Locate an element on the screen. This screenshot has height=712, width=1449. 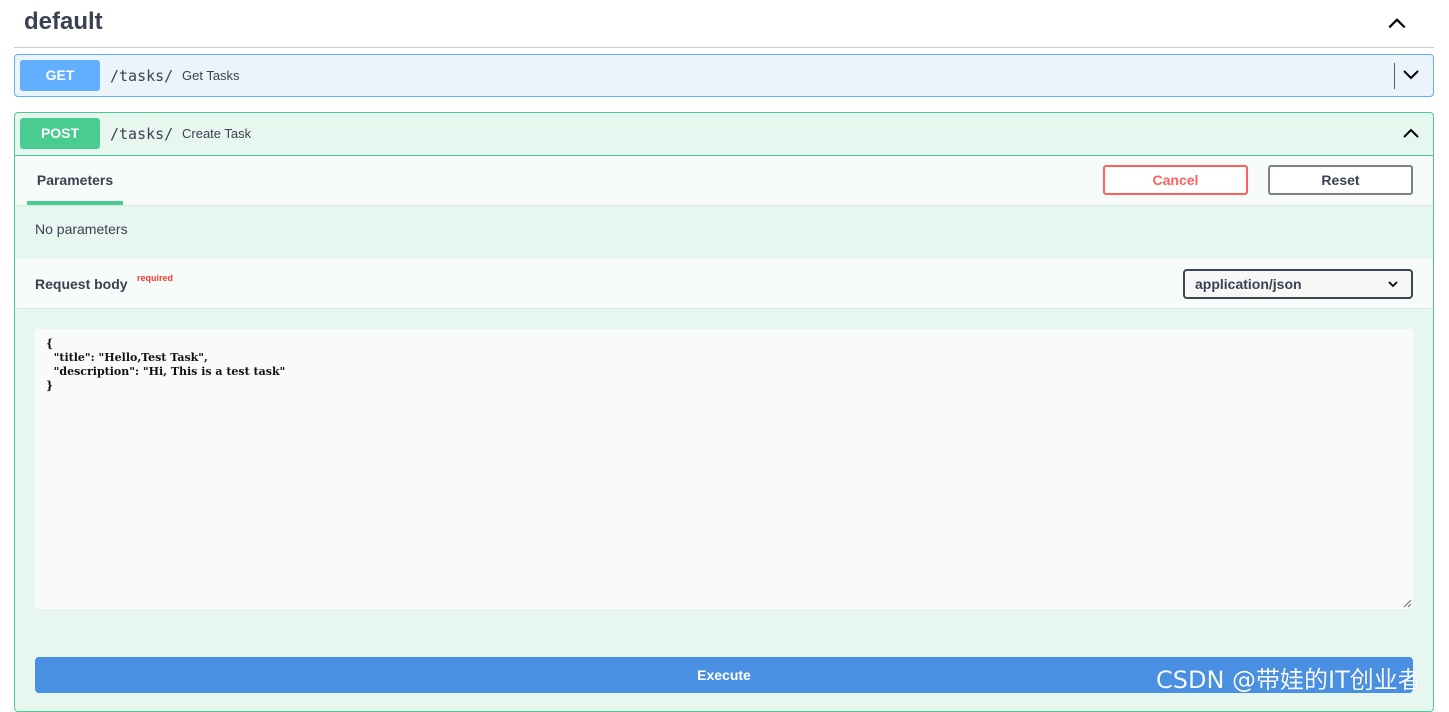
operation-description: Create Task is located at coordinates (217, 133).